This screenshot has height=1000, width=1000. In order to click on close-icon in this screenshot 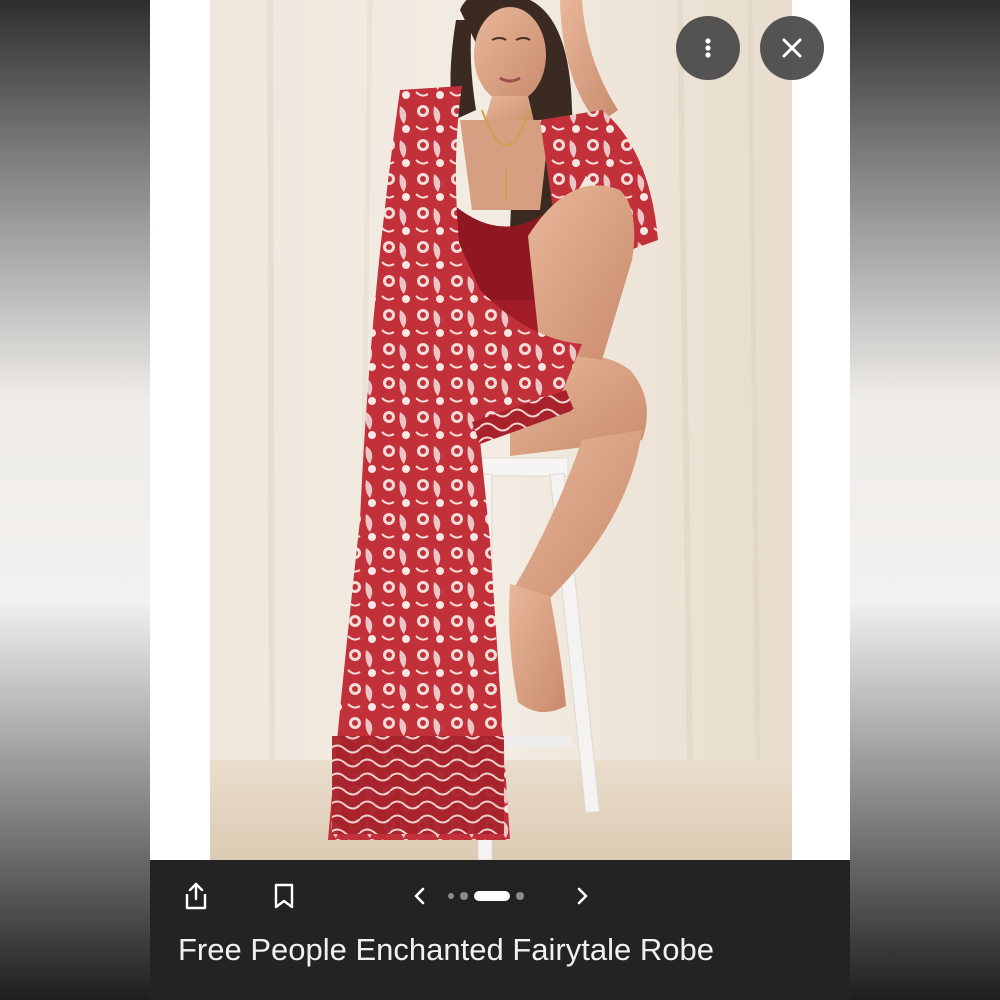, I will do `click(792, 48)`.